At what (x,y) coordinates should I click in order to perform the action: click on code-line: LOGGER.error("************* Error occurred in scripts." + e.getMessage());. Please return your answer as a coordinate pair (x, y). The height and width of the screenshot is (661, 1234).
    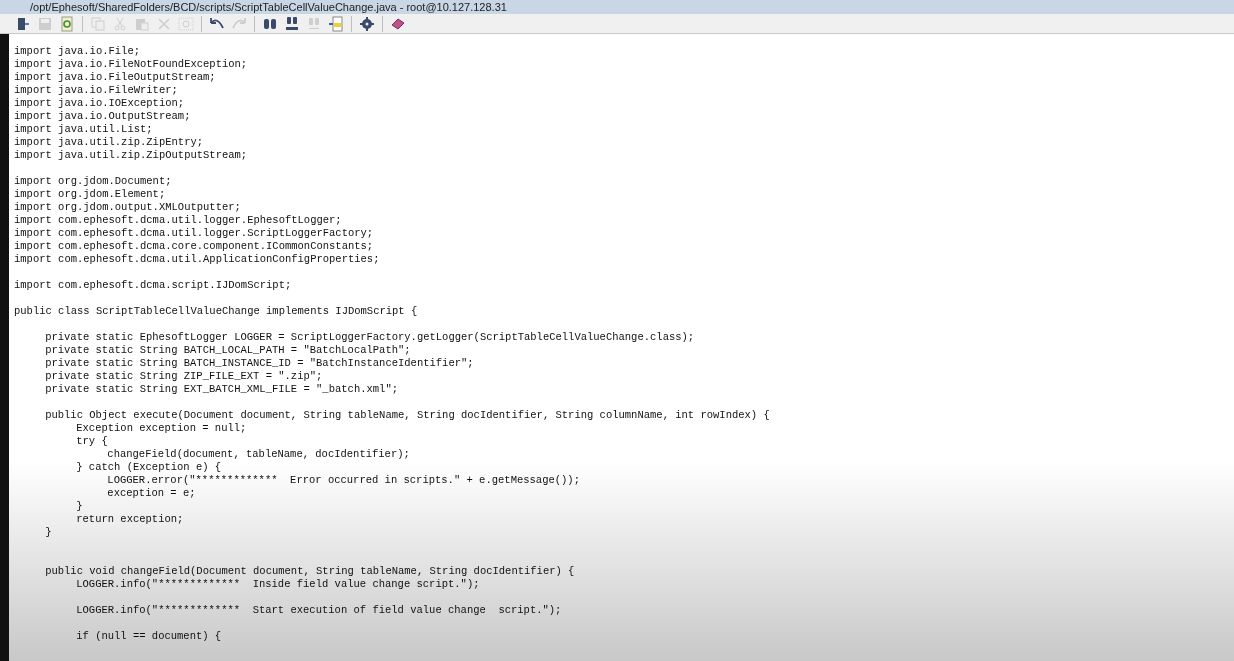
    Looking at the image, I should click on (343, 480).